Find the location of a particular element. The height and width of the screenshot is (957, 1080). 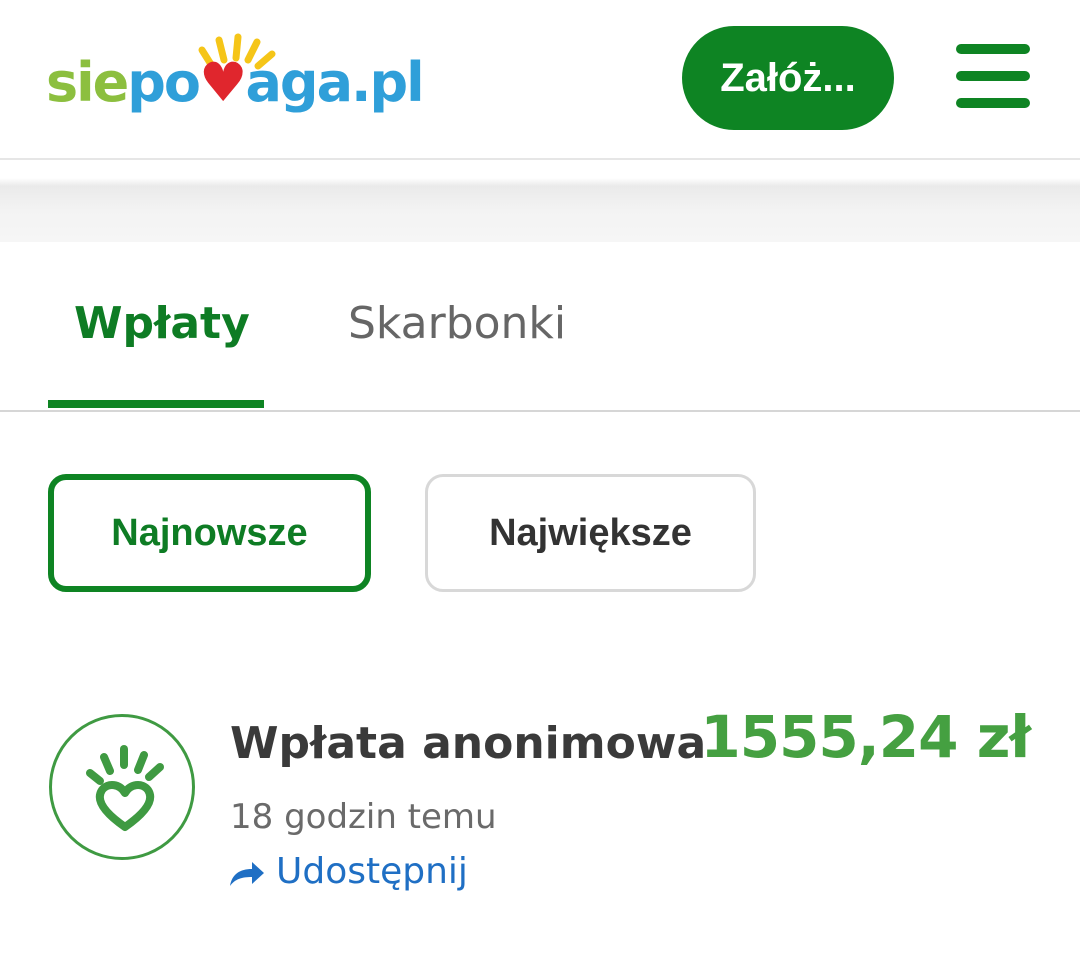

filter-newest-button: Najnowsze is located at coordinates (209, 533).